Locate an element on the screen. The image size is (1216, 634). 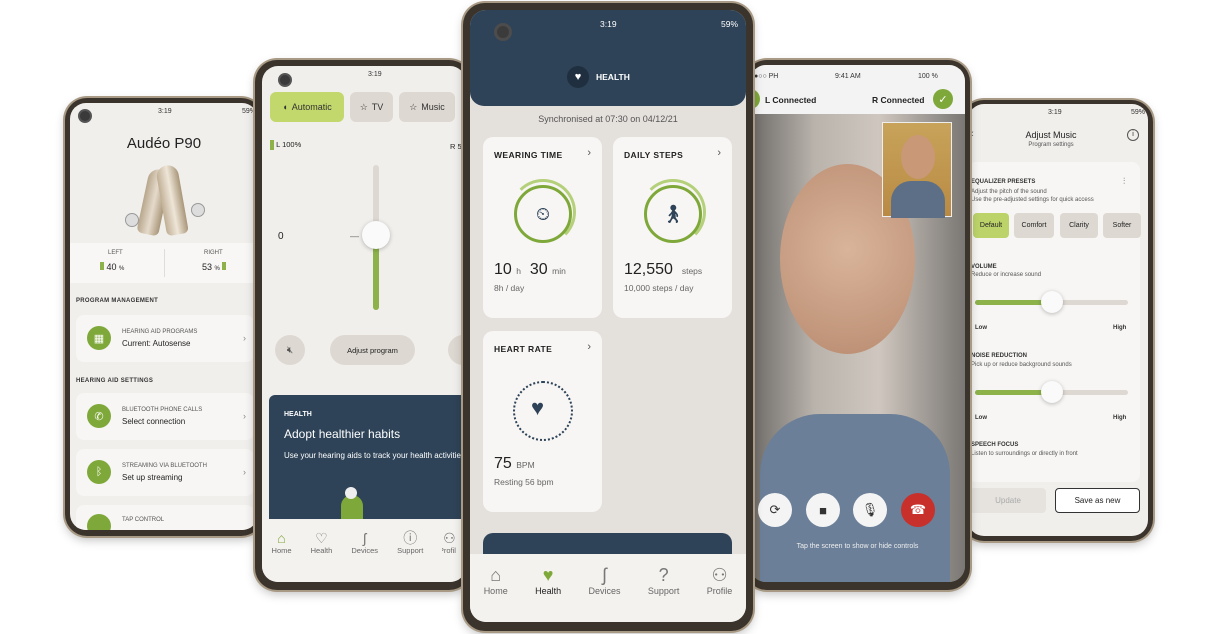
pip-body is located at coordinates (918, 199).